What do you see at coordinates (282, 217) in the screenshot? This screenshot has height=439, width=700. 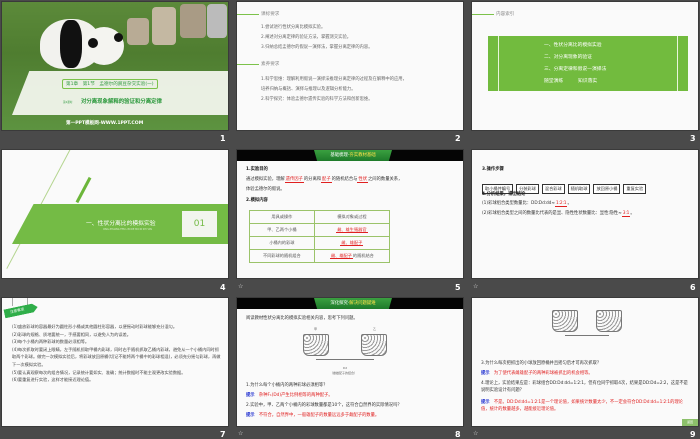 I see `table-header: 用具或操作` at bounding box center [282, 217].